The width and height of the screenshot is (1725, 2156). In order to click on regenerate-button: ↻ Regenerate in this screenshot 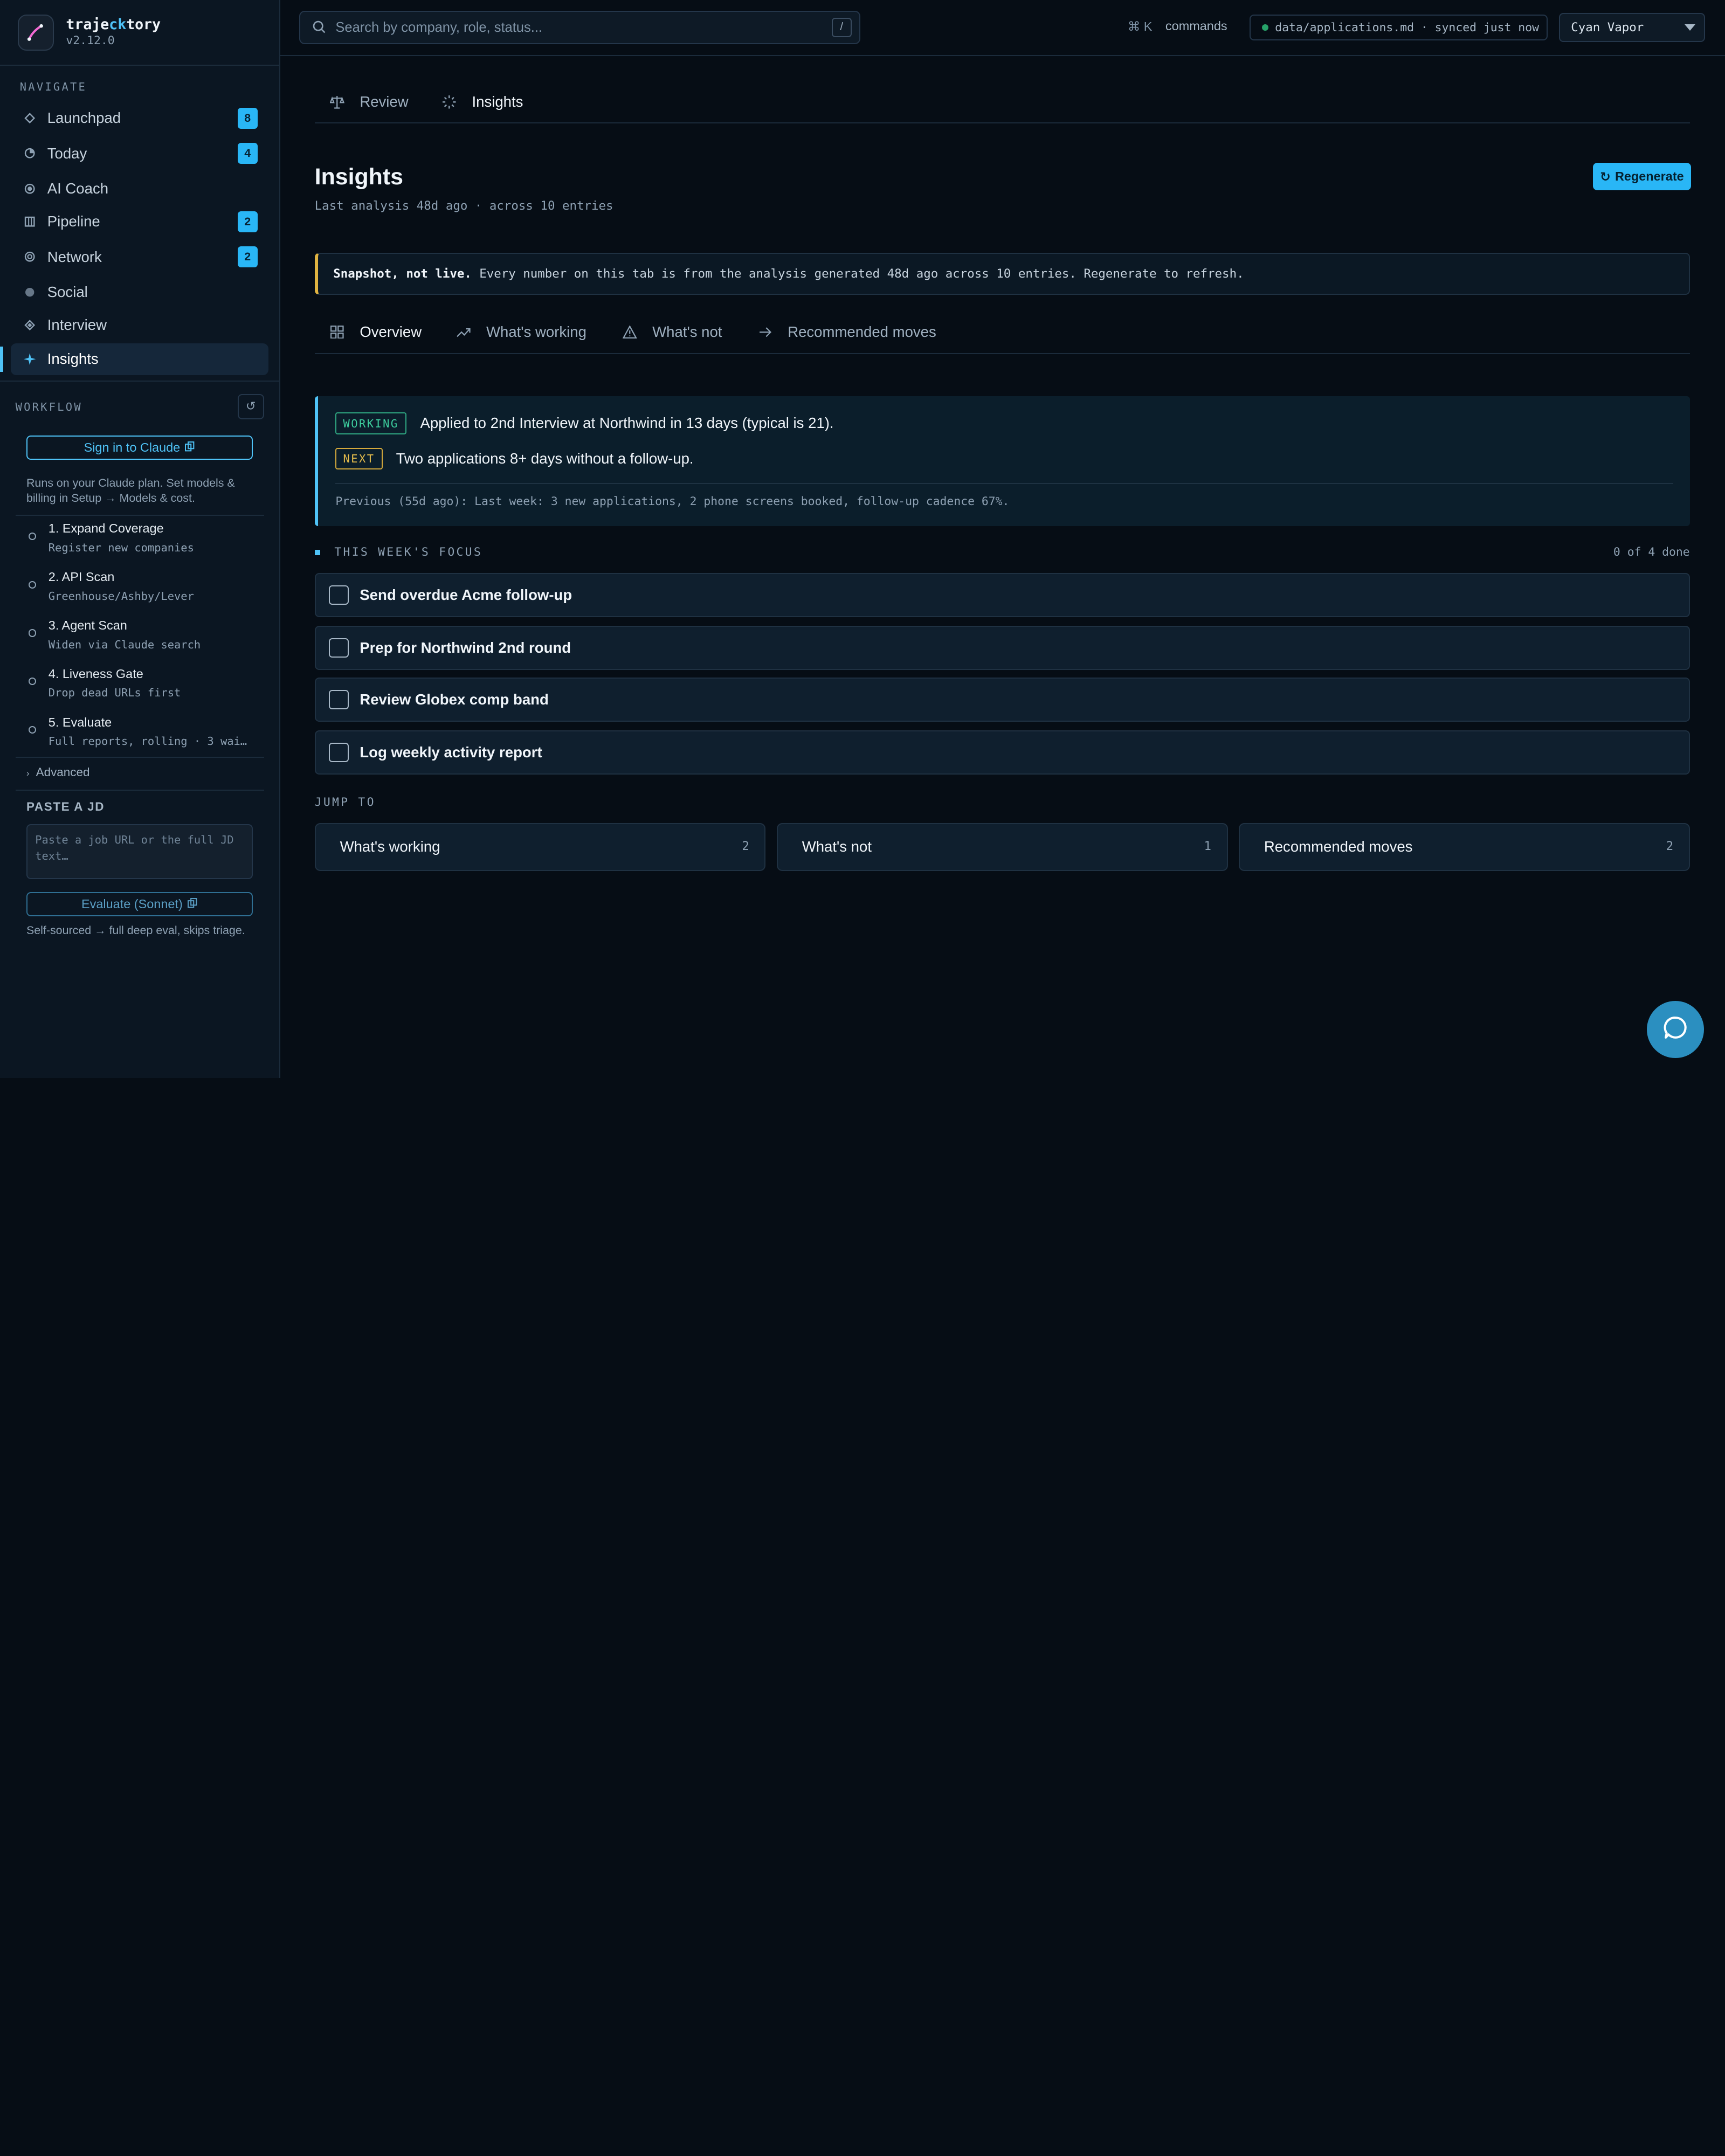, I will do `click(1642, 177)`.